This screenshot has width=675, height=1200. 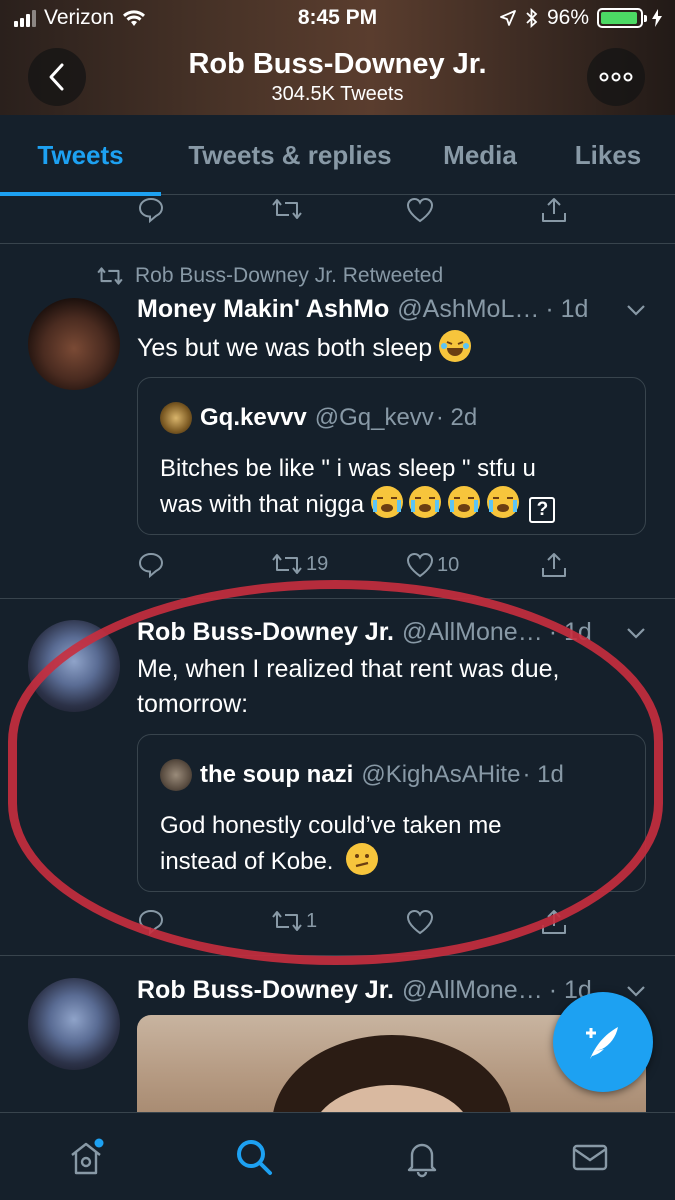 I want to click on tweet-author-line: Money Makin' AshMo @AshMoL… · 1d, so click(x=392, y=309).